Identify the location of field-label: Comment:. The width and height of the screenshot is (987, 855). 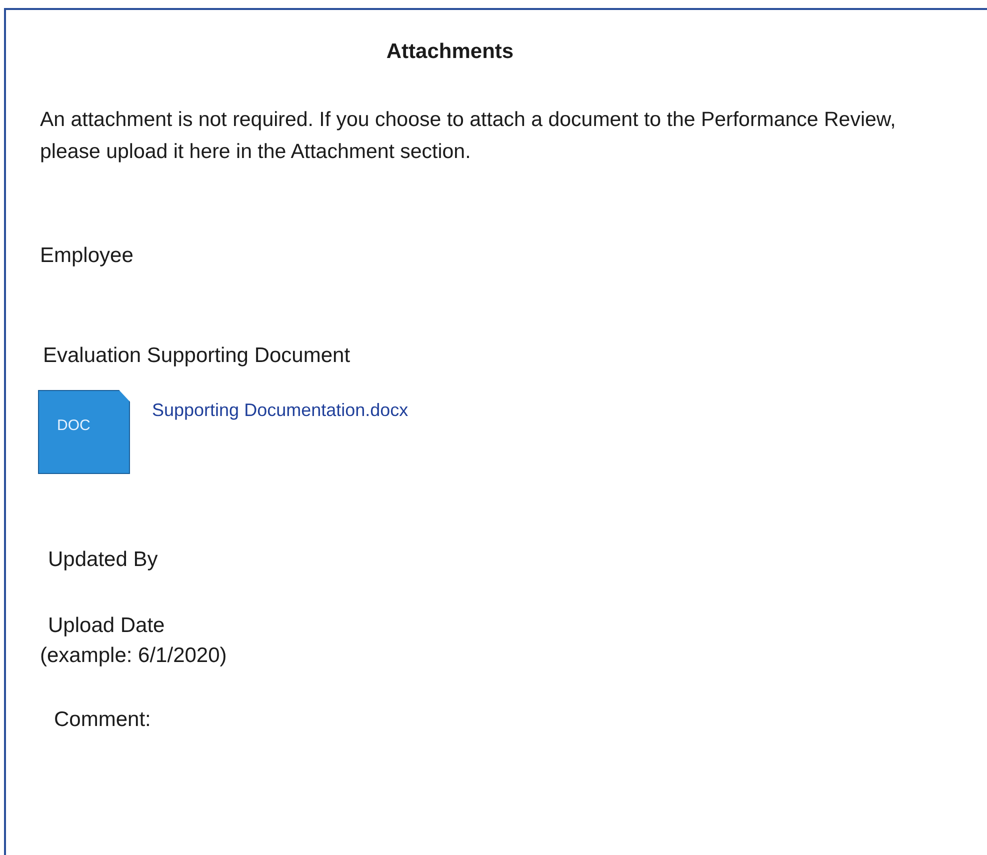
(103, 720).